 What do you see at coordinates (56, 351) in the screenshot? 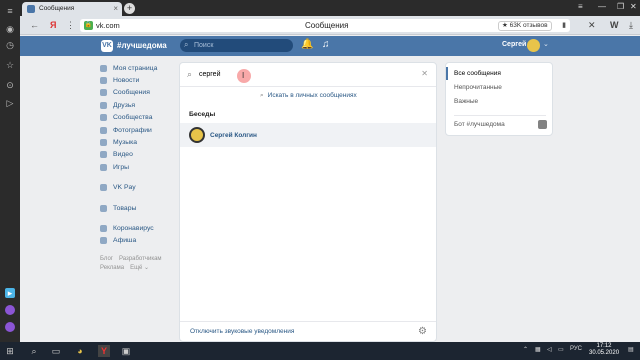
I see `task-view-icon: ▭` at bounding box center [56, 351].